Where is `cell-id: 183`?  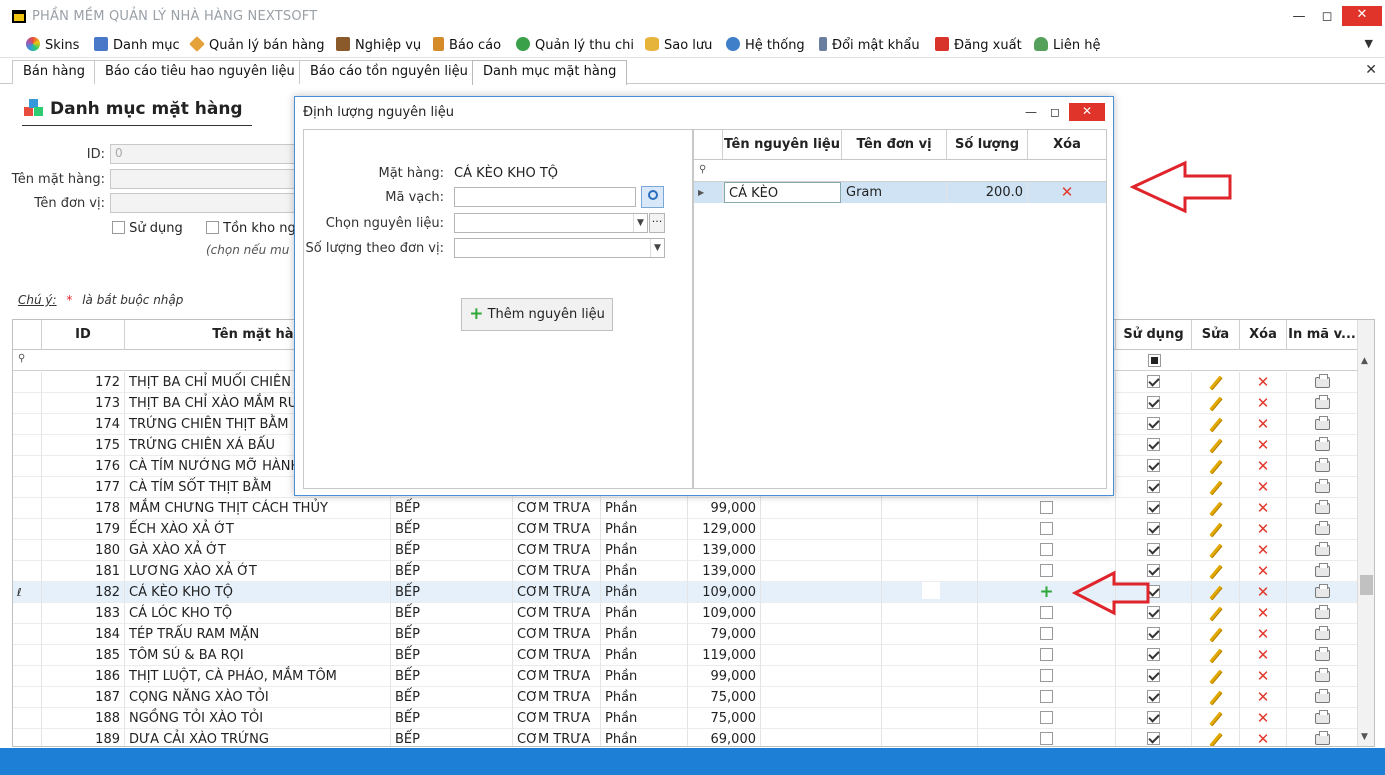 cell-id: 183 is located at coordinates (83, 613).